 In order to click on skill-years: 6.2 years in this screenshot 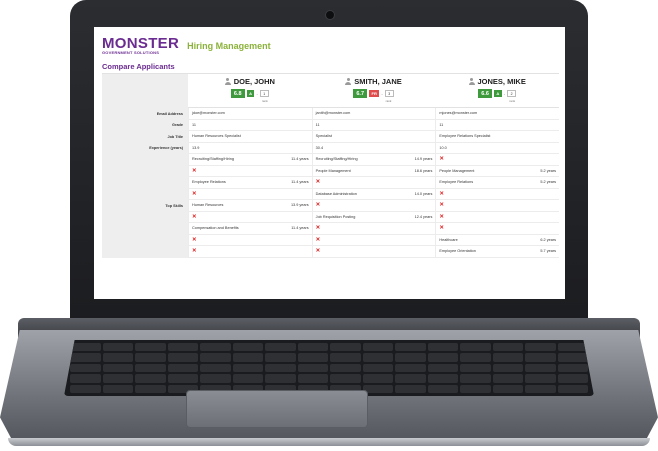, I will do `click(548, 239)`.